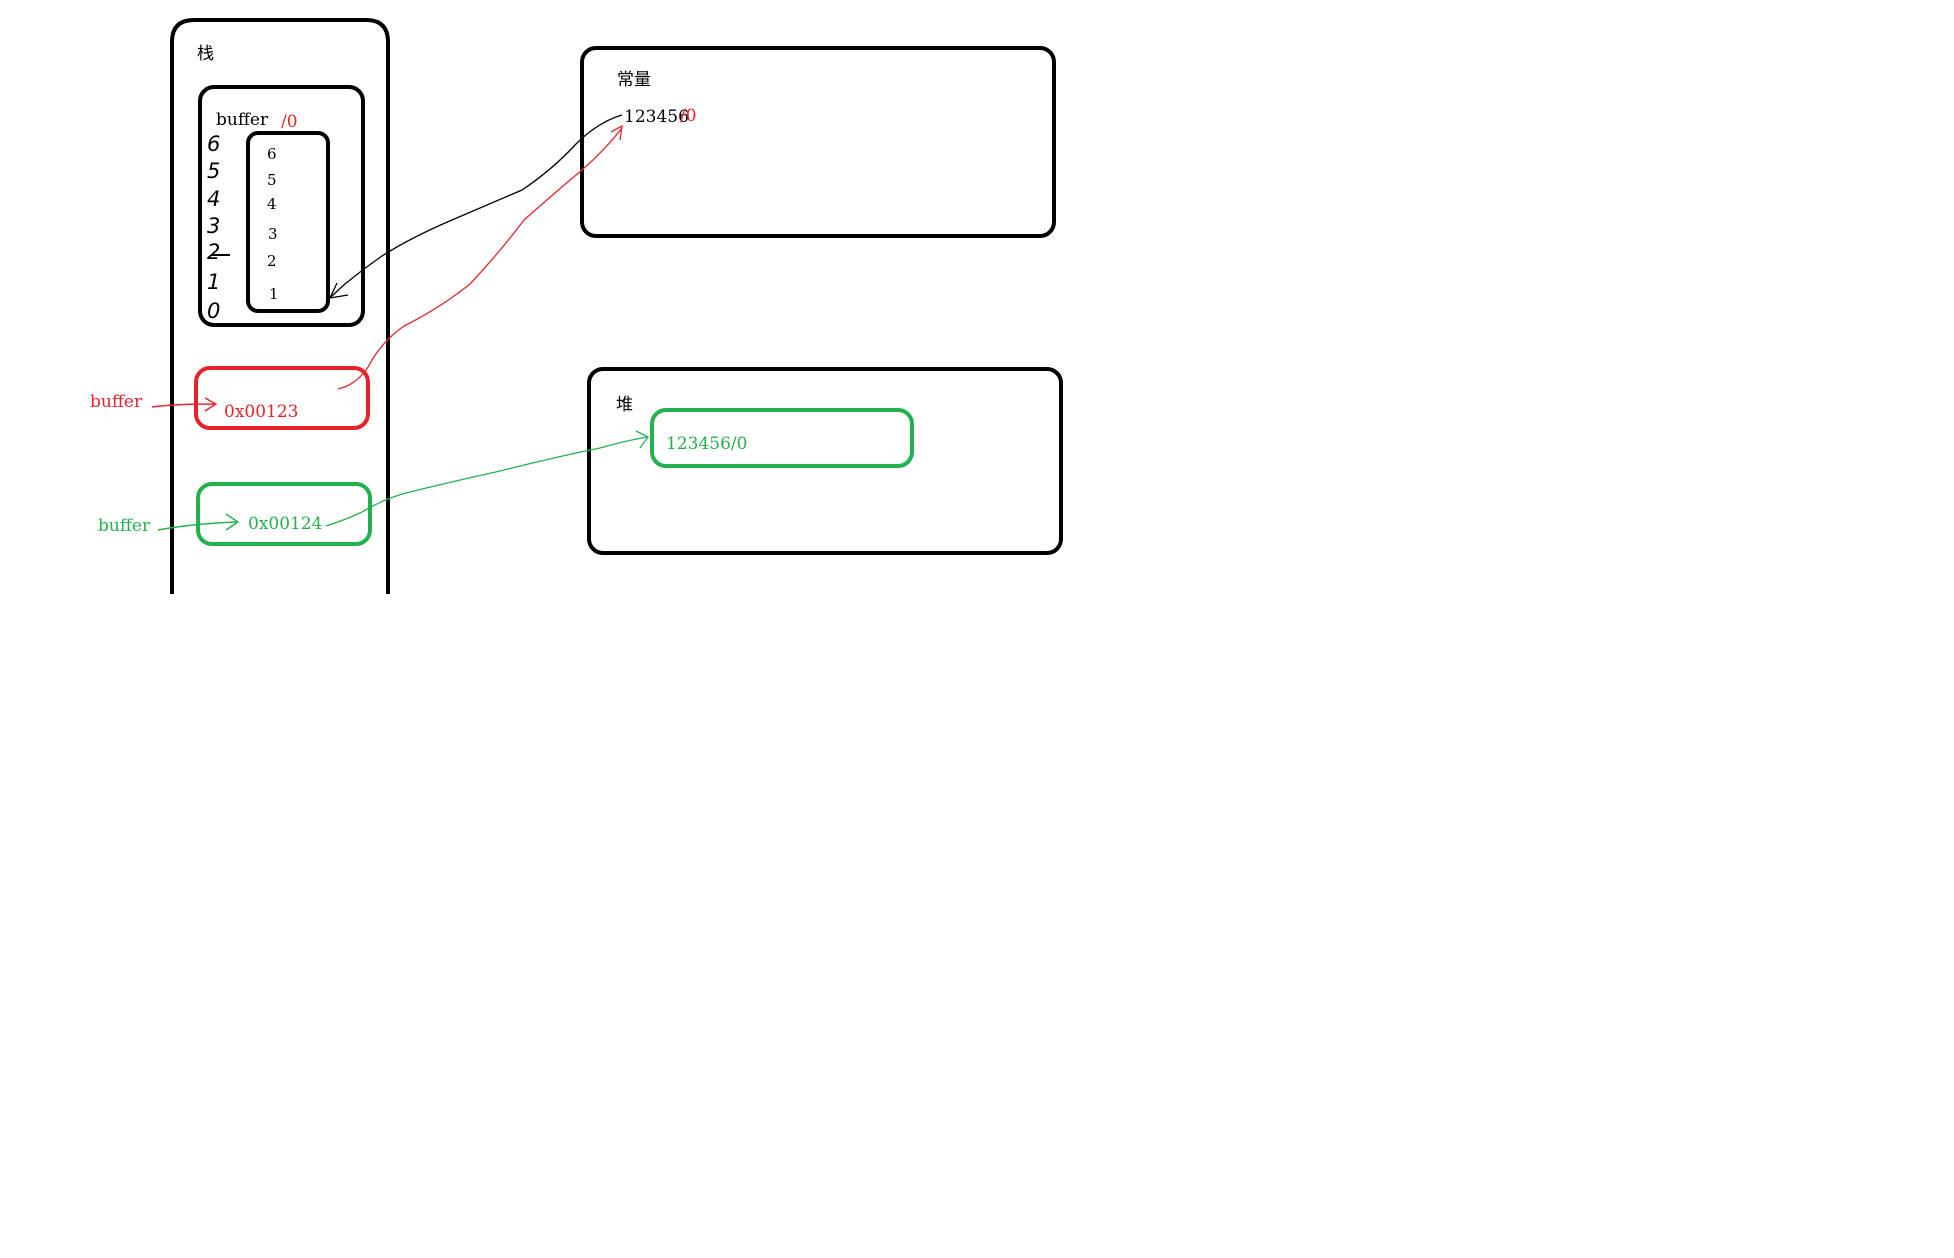 This screenshot has height=1258, width=1954. What do you see at coordinates (688, 116) in the screenshot?
I see `constants-terminator: /0` at bounding box center [688, 116].